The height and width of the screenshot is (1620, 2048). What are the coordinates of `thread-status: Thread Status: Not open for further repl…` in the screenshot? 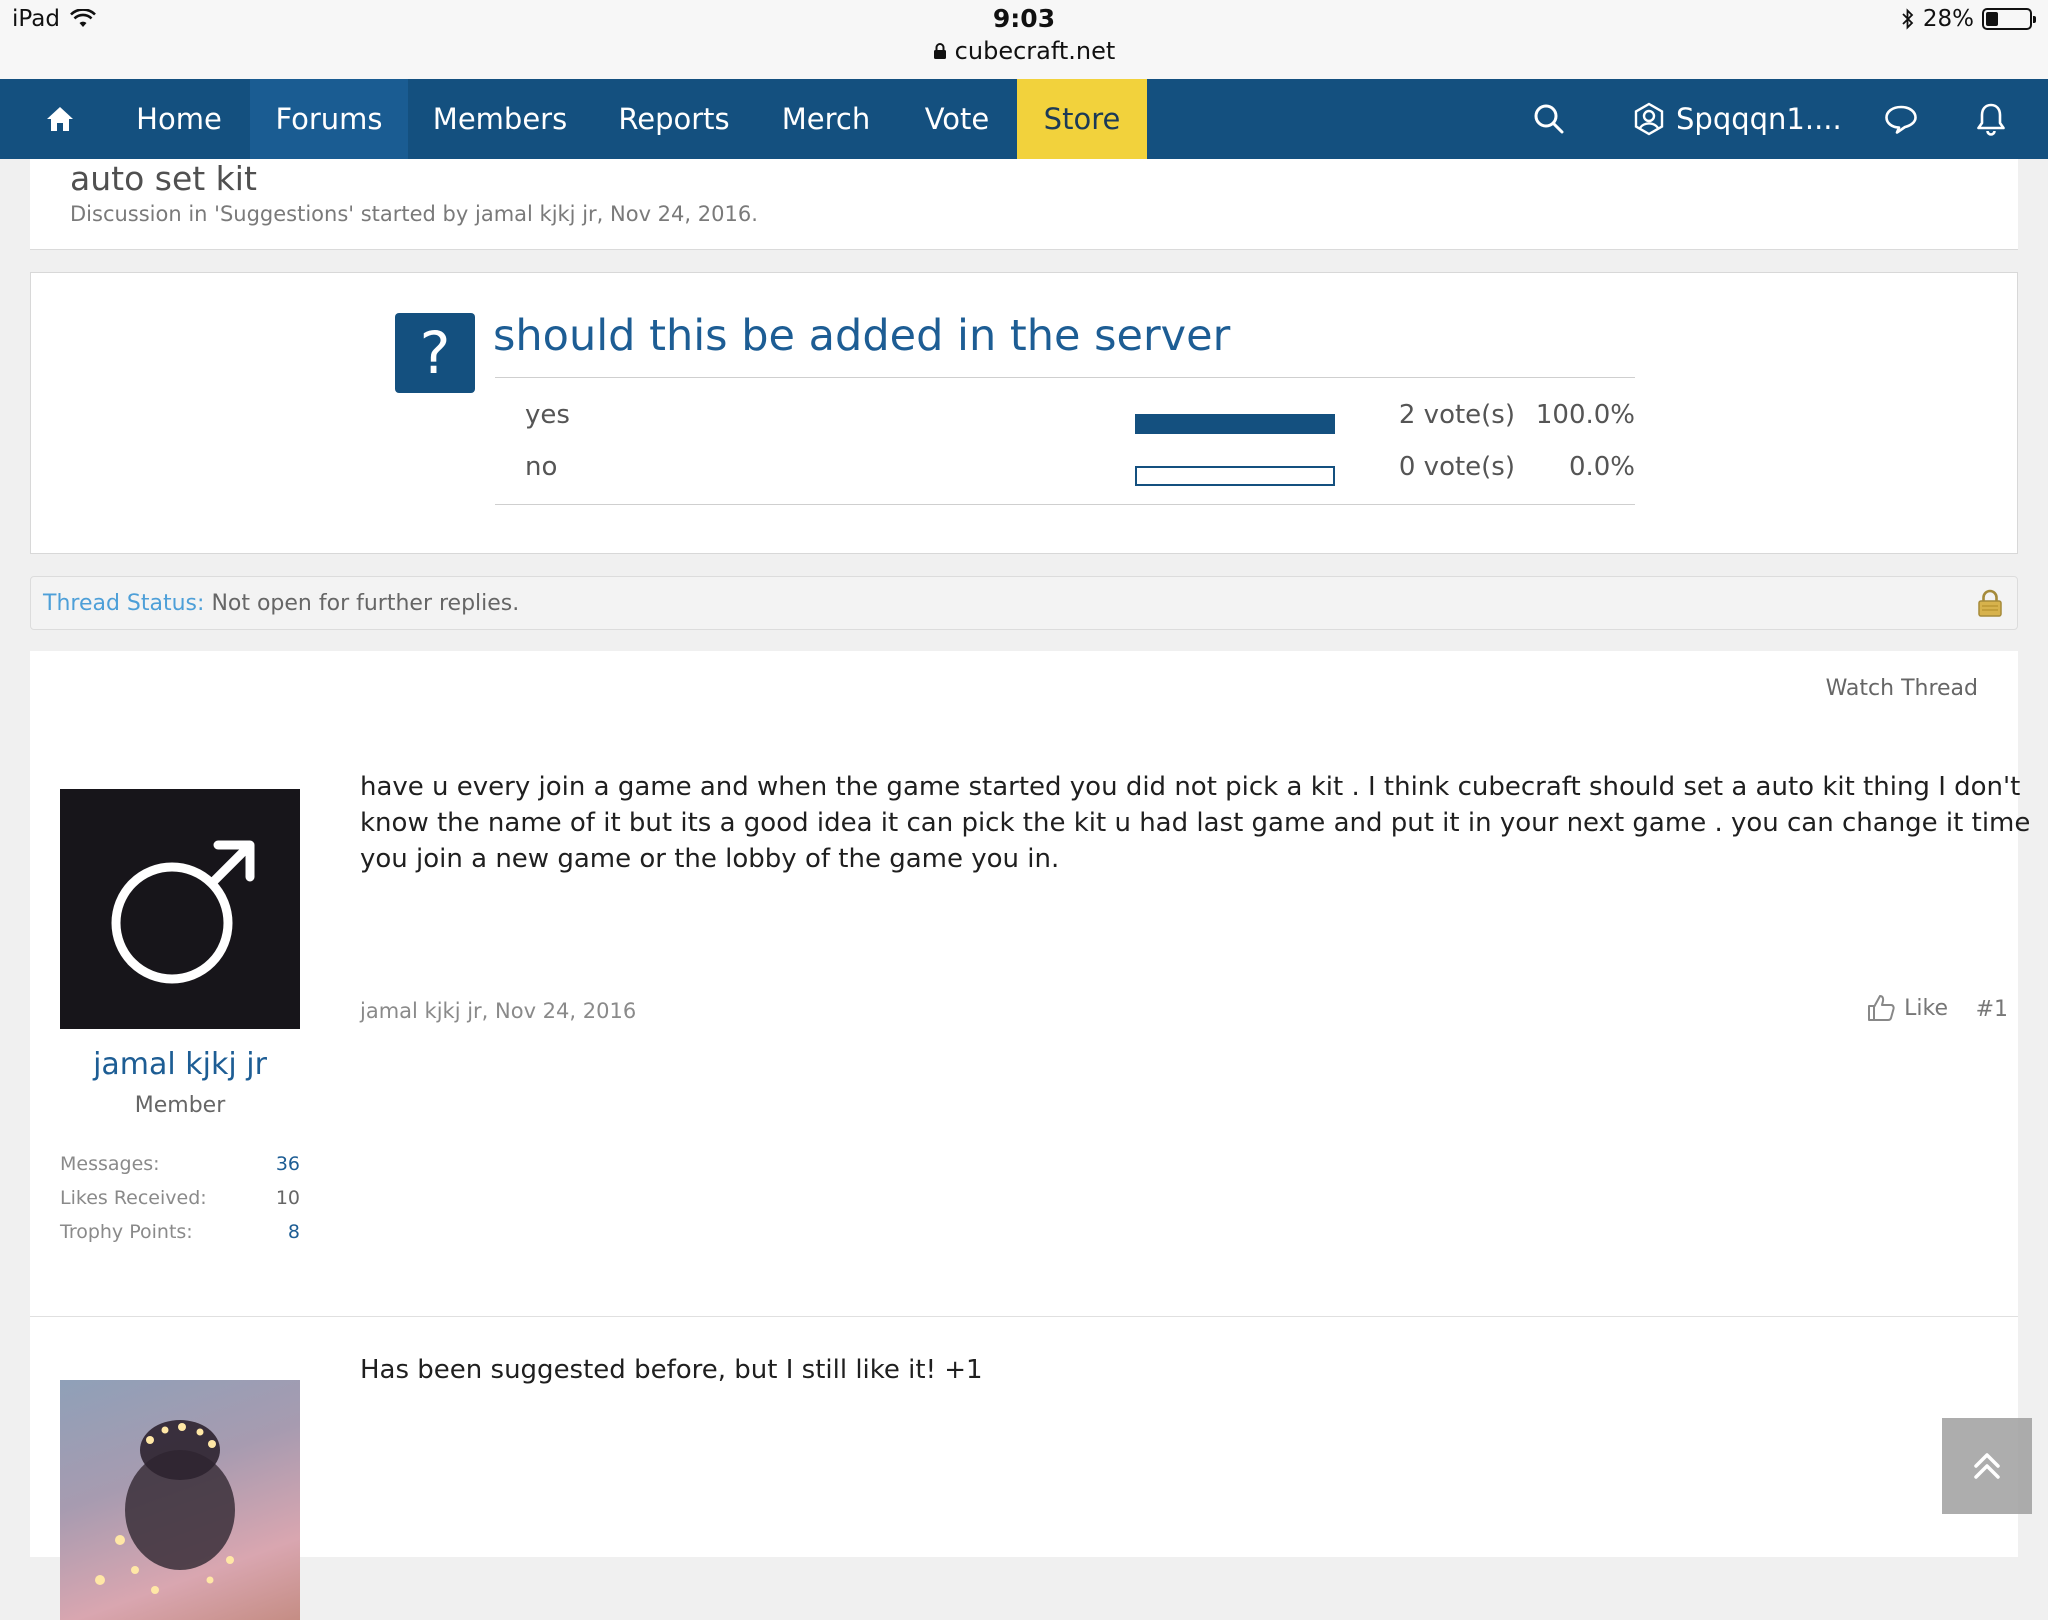 It's located at (1024, 603).